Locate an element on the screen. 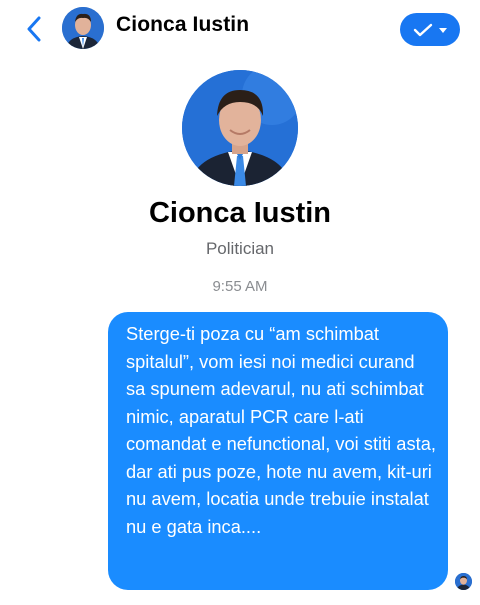  chevron-left-icon is located at coordinates (34, 29).